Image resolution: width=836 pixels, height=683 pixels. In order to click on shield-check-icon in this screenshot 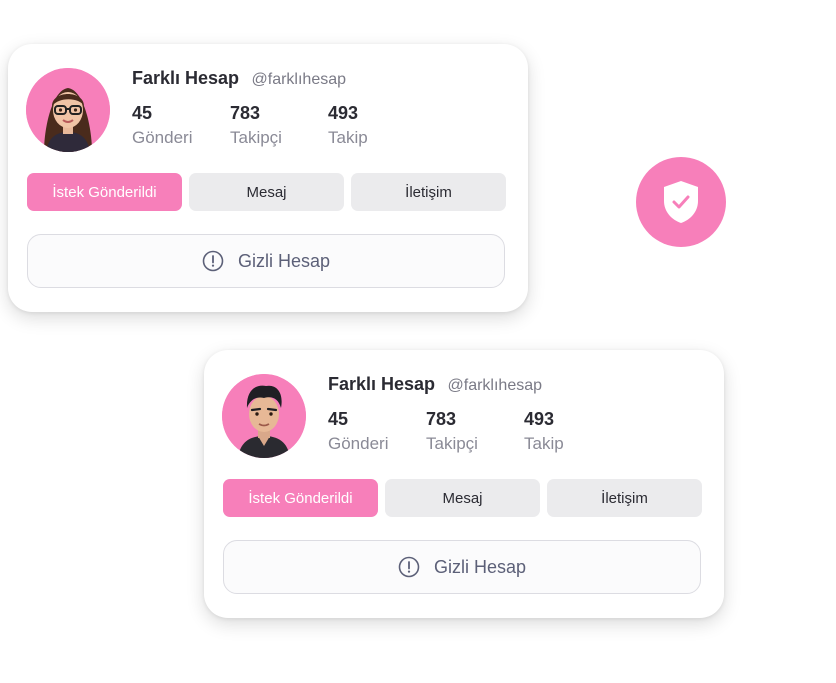, I will do `click(681, 202)`.